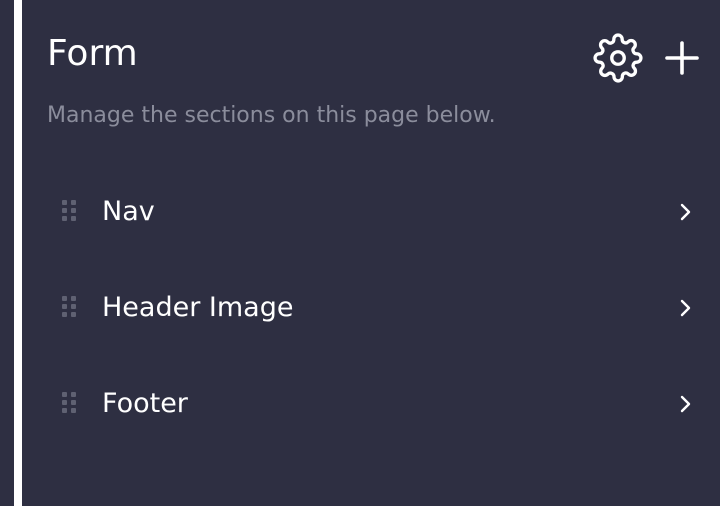  What do you see at coordinates (7, 253) in the screenshot?
I see `left-strip` at bounding box center [7, 253].